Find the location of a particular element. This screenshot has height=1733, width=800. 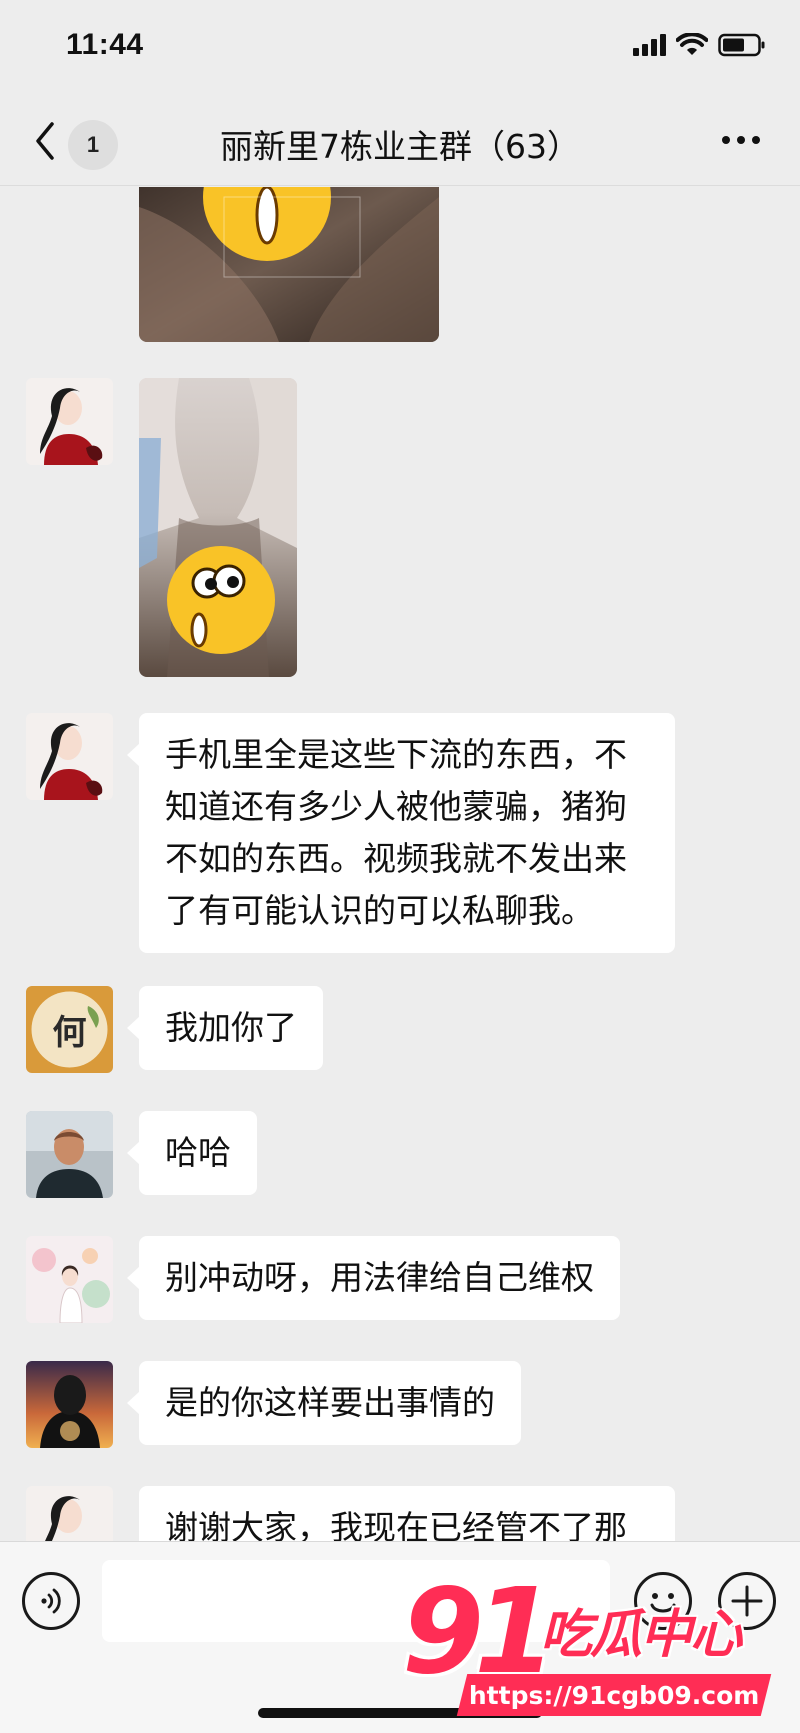

smiley-icon is located at coordinates (663, 1603).